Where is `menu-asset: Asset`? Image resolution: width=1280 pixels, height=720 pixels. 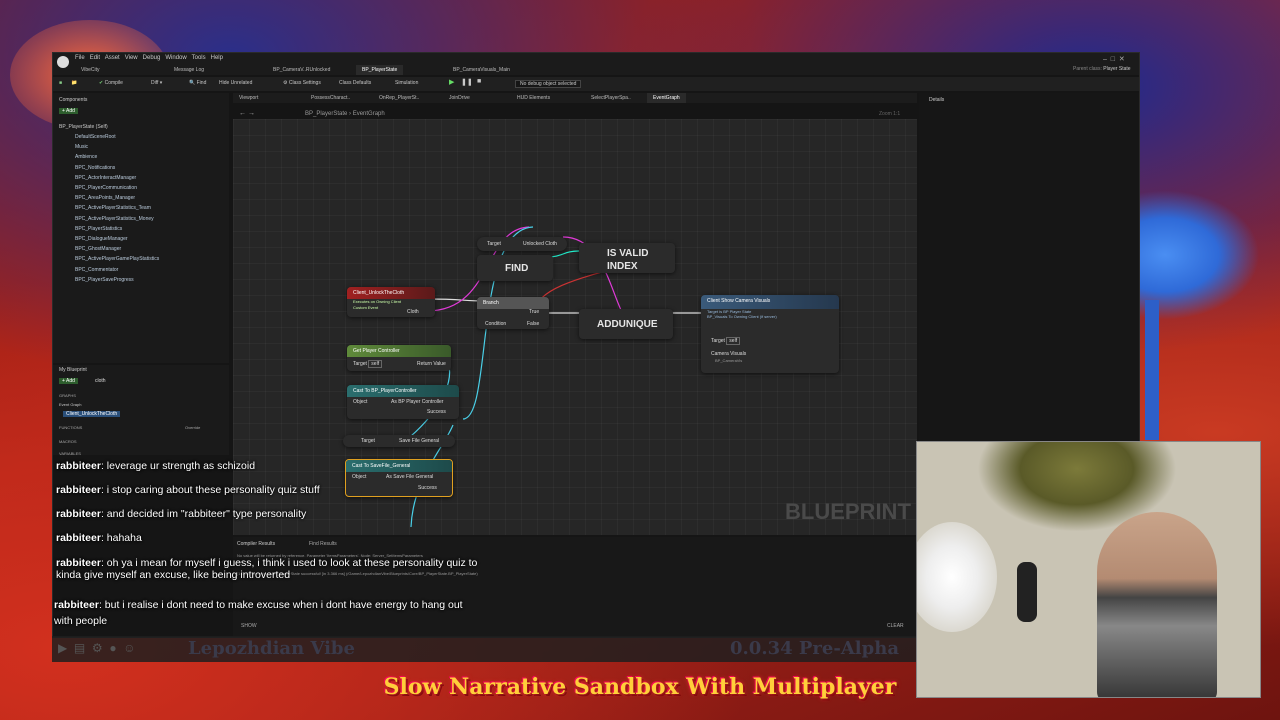 menu-asset: Asset is located at coordinates (112, 58).